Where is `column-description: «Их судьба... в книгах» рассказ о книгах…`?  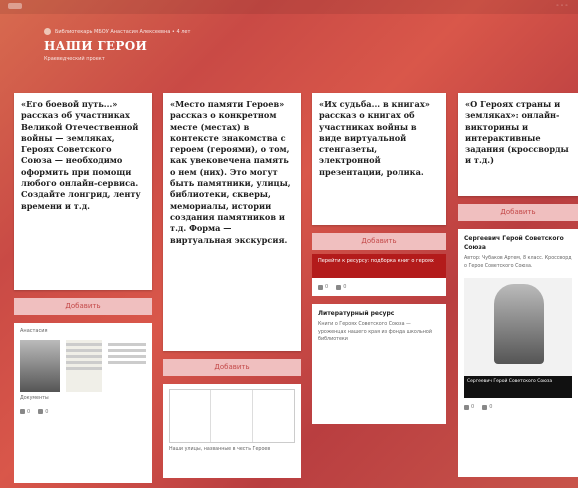
column-description: «Их судьба... в книгах» рассказ о книгах… is located at coordinates (374, 138).